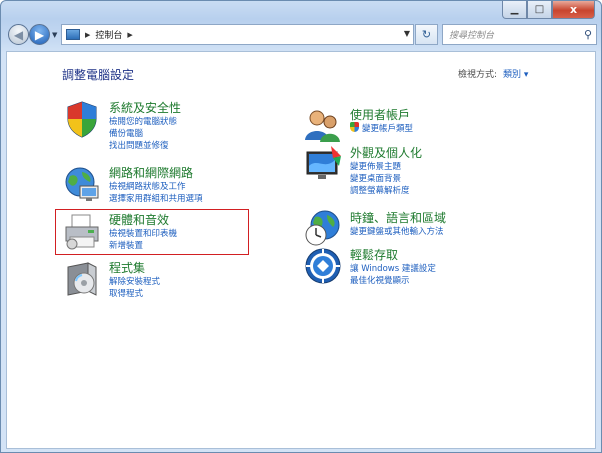 The height and width of the screenshot is (453, 602). What do you see at coordinates (162, 280) in the screenshot?
I see `category-programs: 程式集 解除安裝程式 取得程式` at bounding box center [162, 280].